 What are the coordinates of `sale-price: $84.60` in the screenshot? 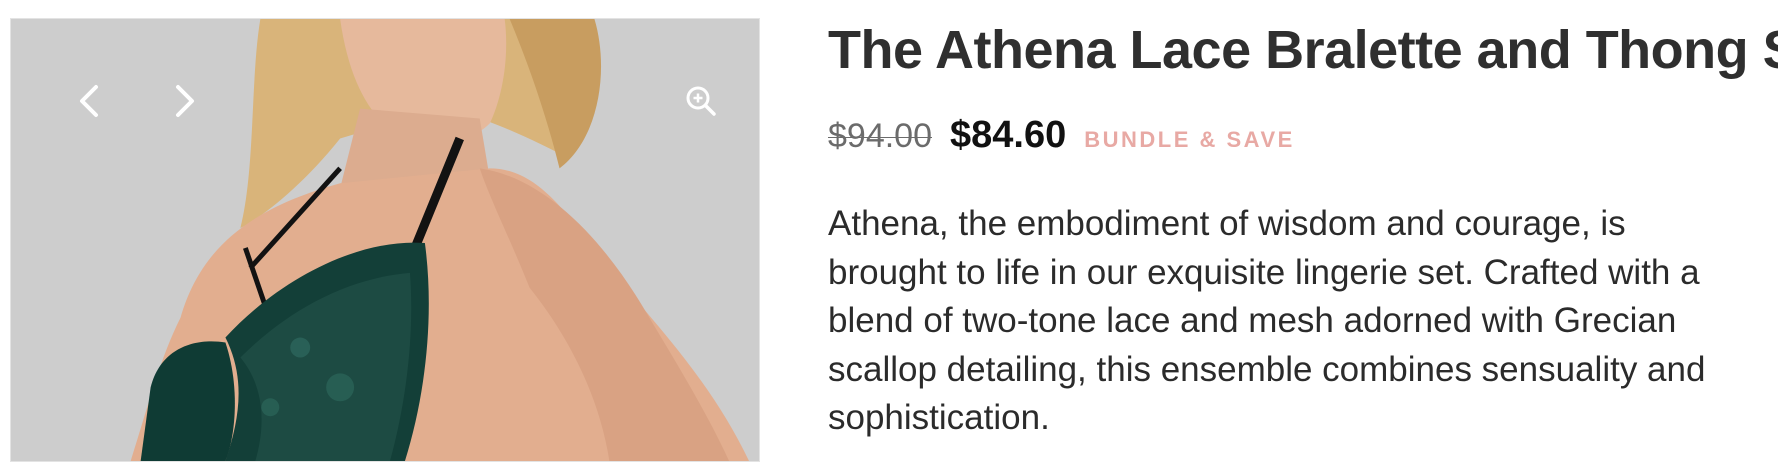 It's located at (1008, 135).